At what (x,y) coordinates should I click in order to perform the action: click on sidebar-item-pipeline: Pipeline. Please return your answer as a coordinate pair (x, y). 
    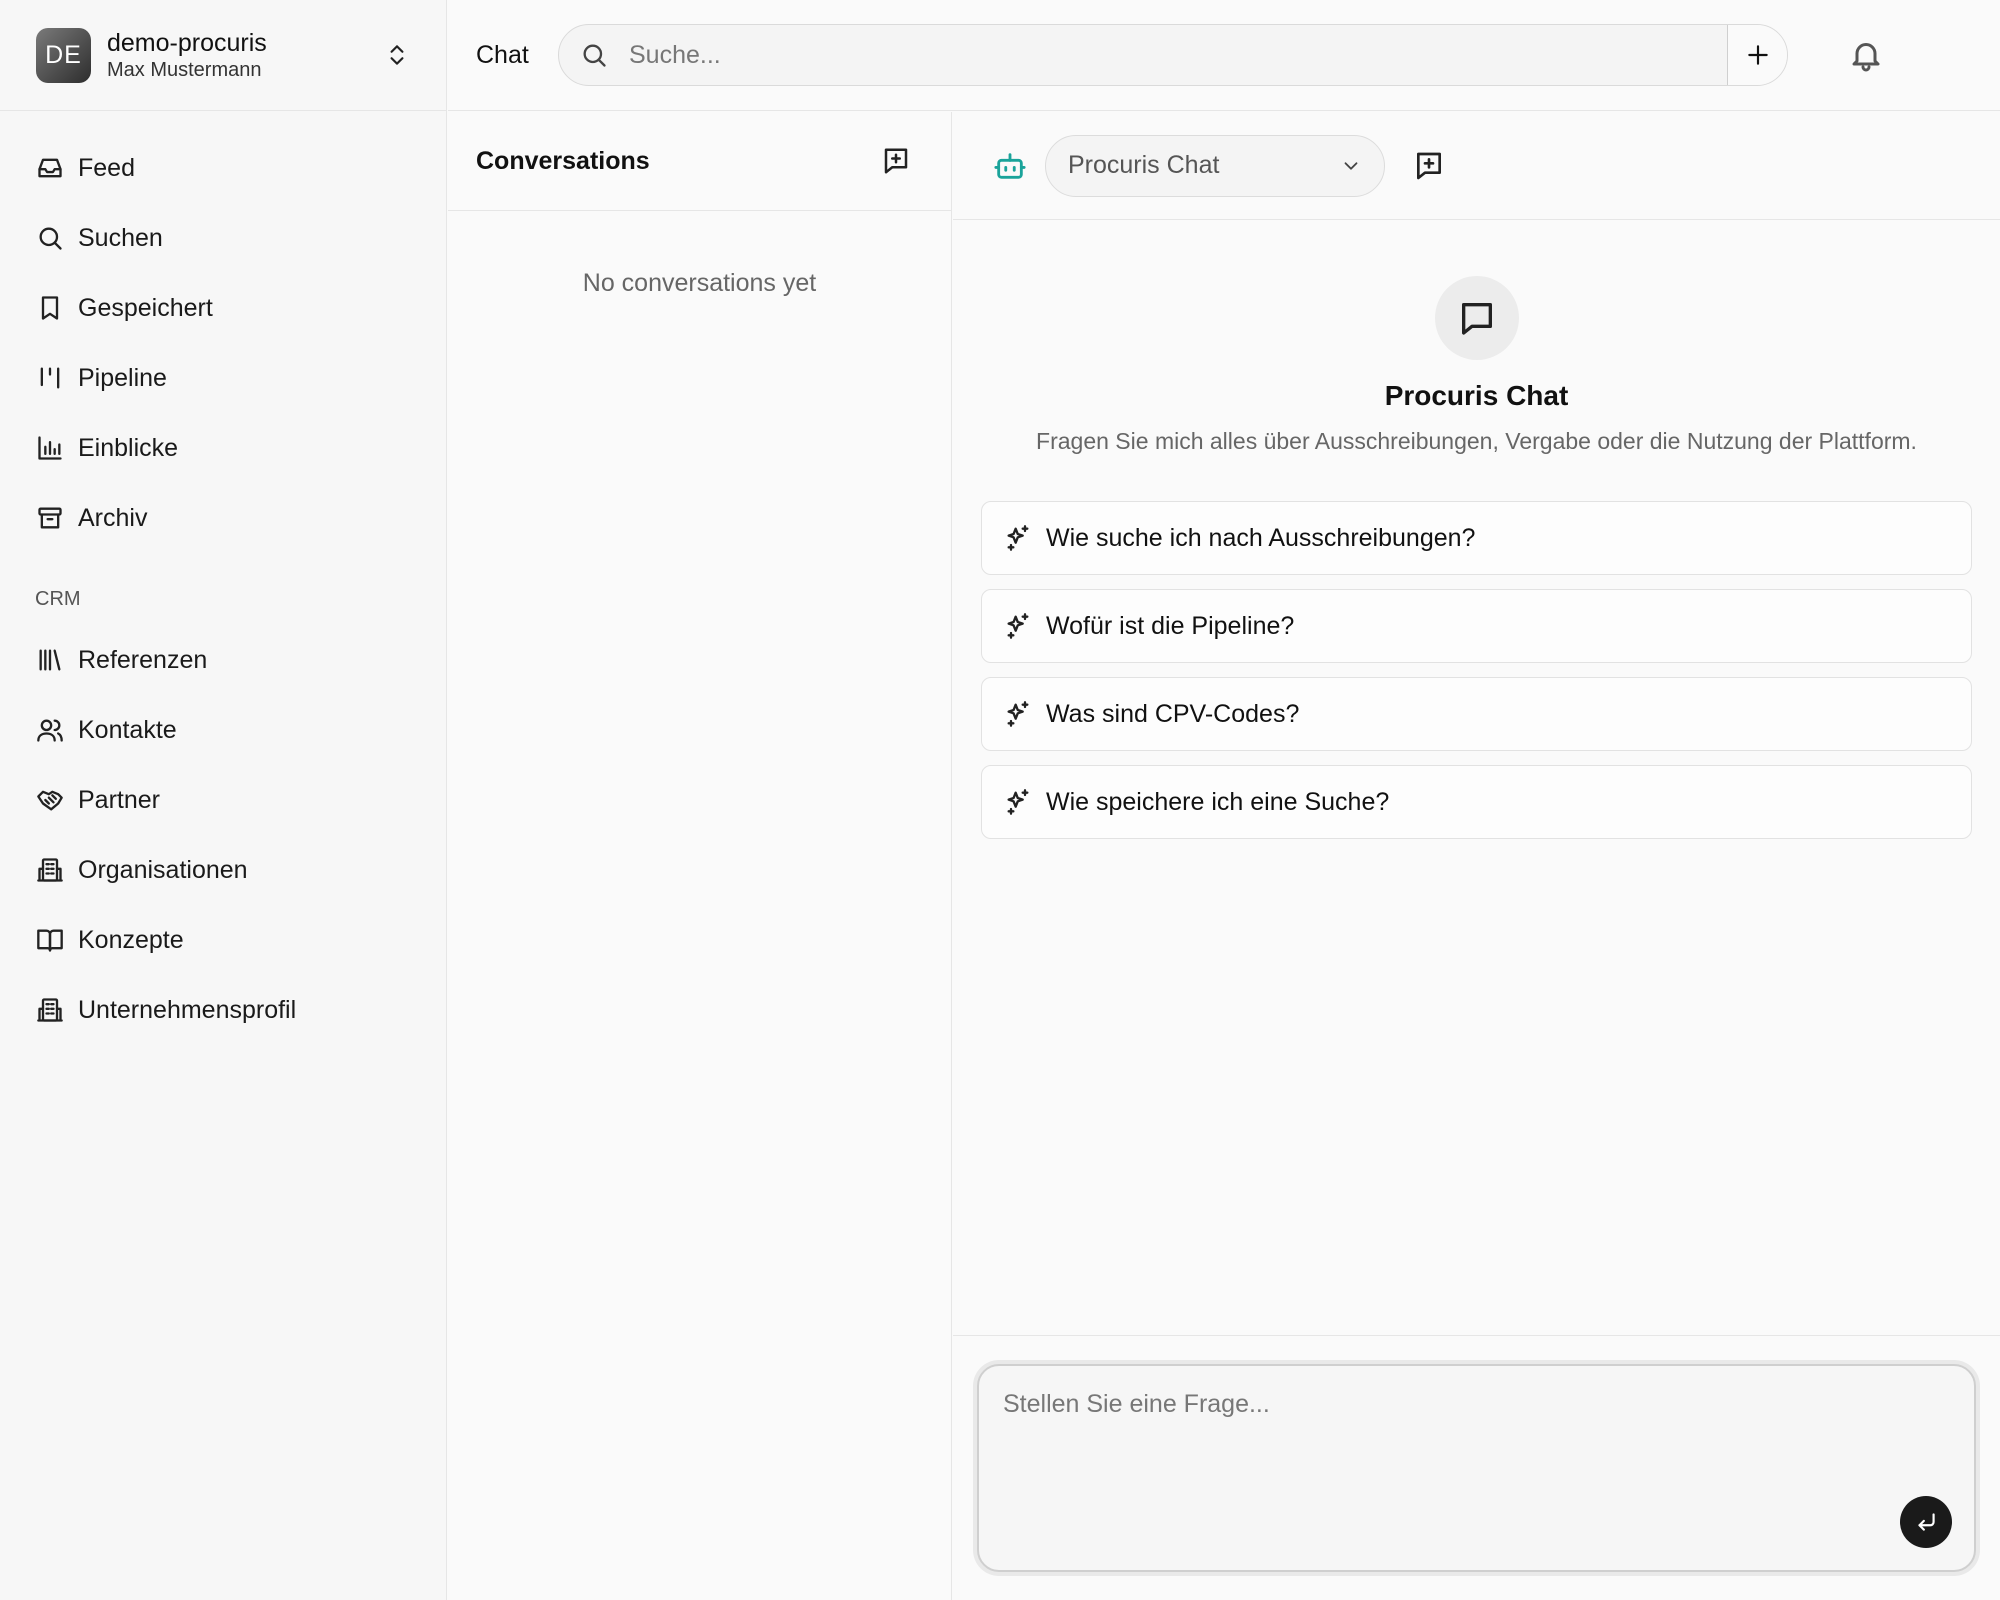
    Looking at the image, I should click on (223, 378).